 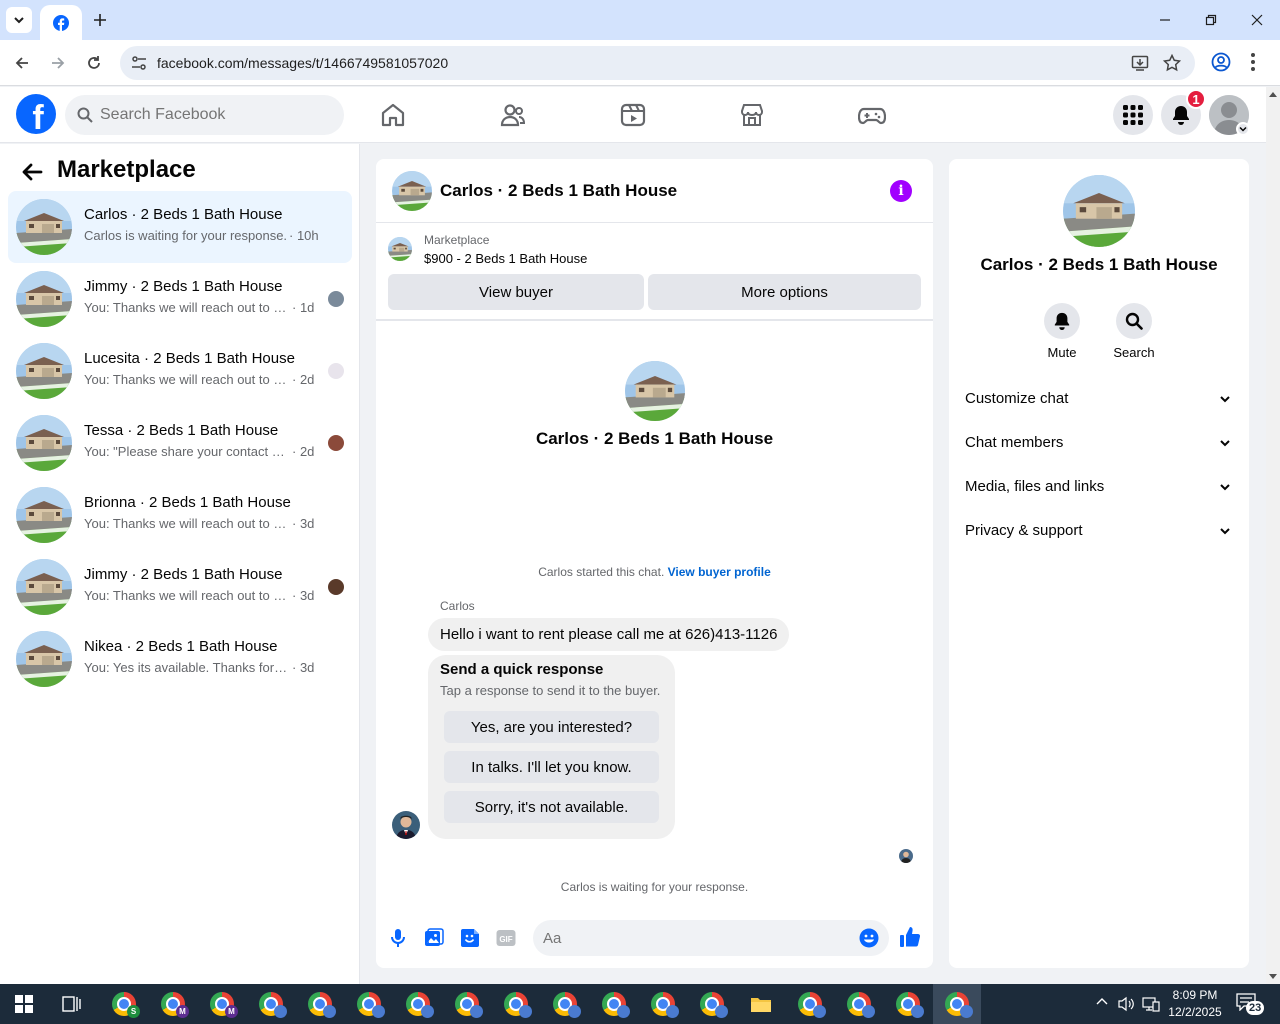 What do you see at coordinates (901, 191) in the screenshot?
I see `info-icon: i` at bounding box center [901, 191].